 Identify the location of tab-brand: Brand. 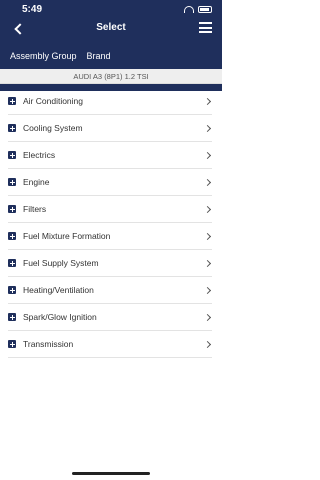
(99, 56).